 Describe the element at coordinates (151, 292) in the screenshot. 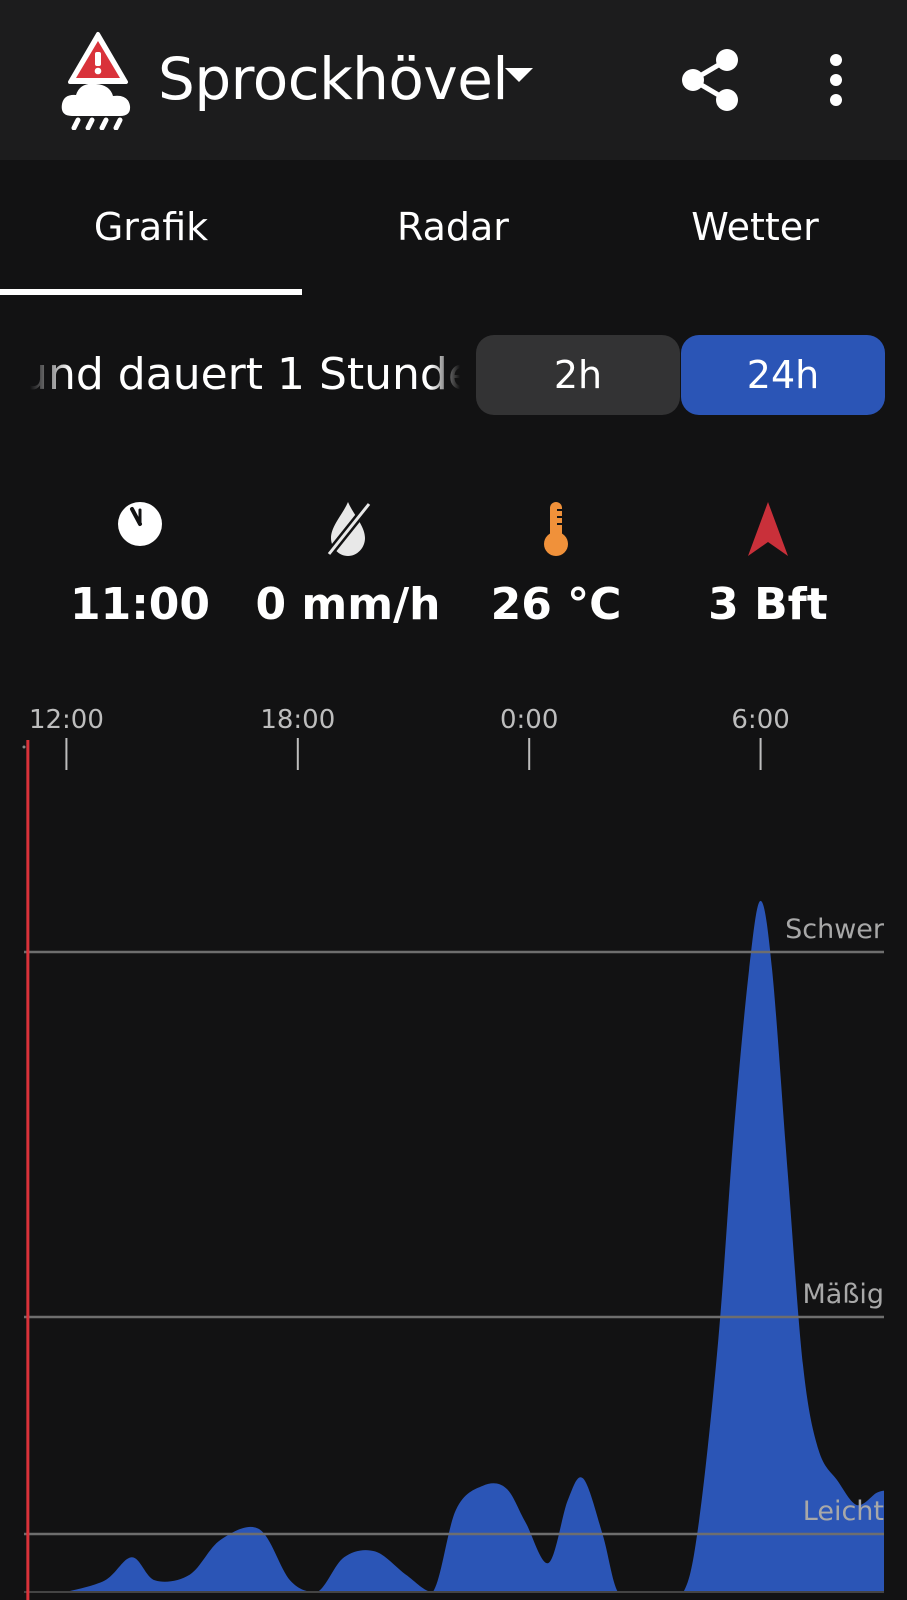

I see `active-tab-indicator` at that location.